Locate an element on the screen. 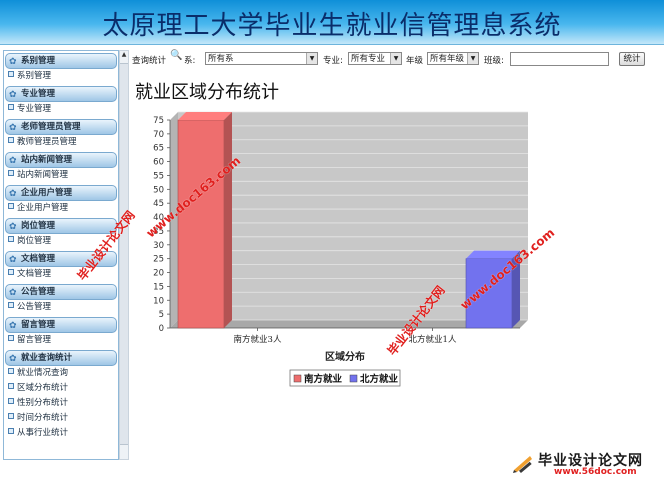 The height and width of the screenshot is (481, 664). sidebar-scrollbar: ▲ is located at coordinates (124, 255).